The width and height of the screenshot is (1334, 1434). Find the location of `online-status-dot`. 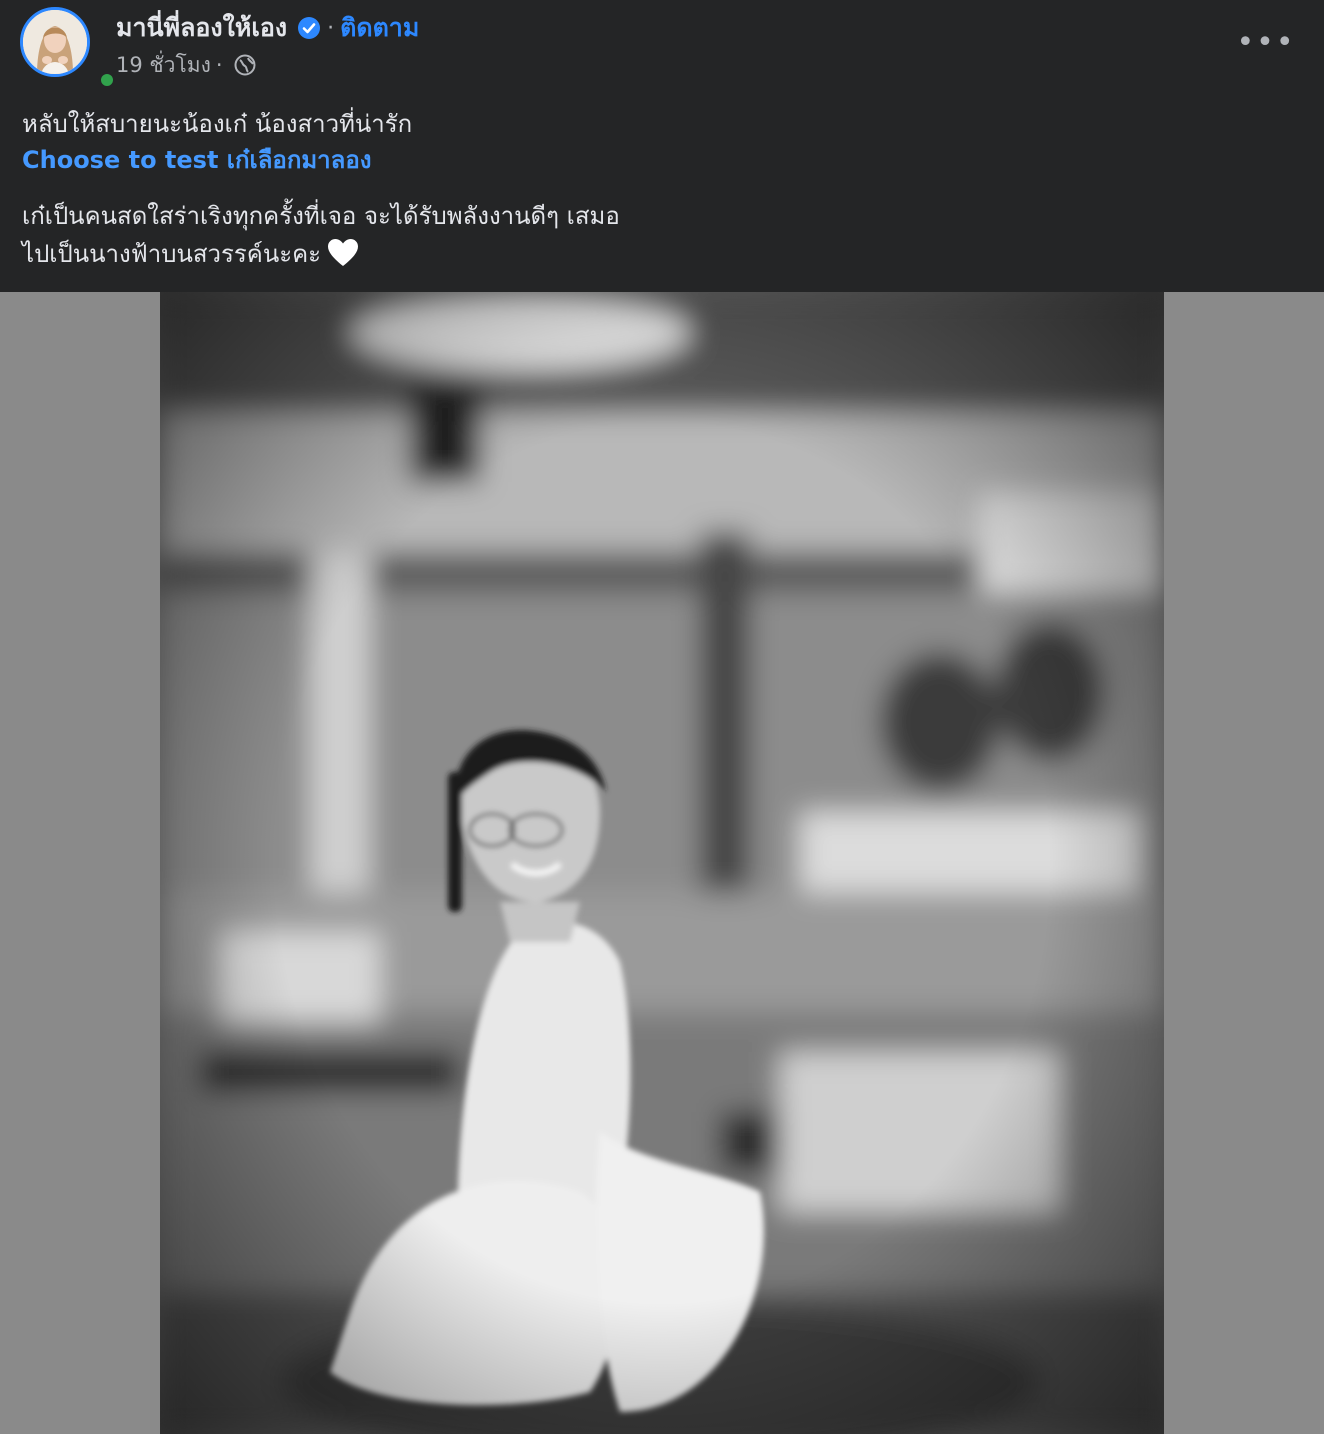

online-status-dot is located at coordinates (107, 80).